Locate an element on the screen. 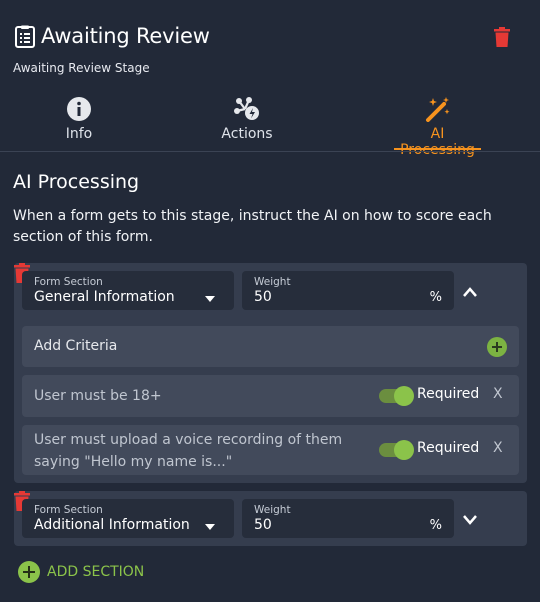 The height and width of the screenshot is (602, 540). add-criteria-plus-icon is located at coordinates (497, 347).